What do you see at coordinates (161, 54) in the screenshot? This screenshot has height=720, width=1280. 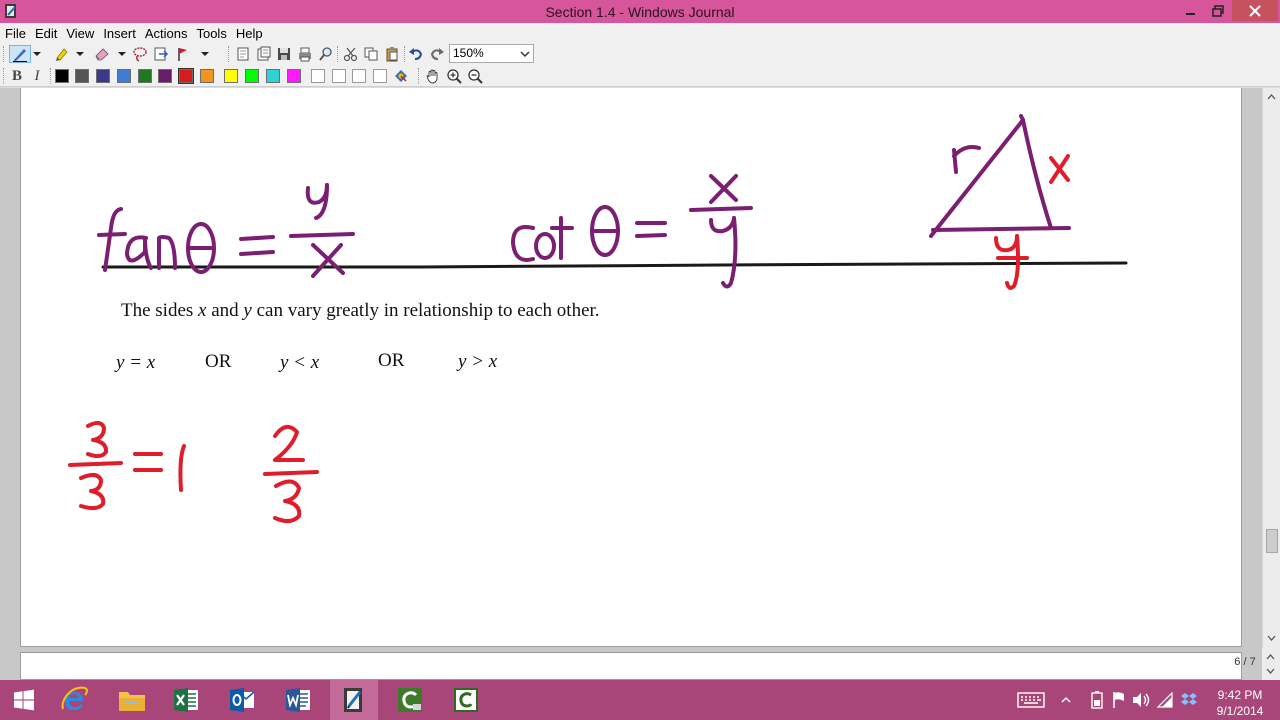 I see `insert-space-icon` at bounding box center [161, 54].